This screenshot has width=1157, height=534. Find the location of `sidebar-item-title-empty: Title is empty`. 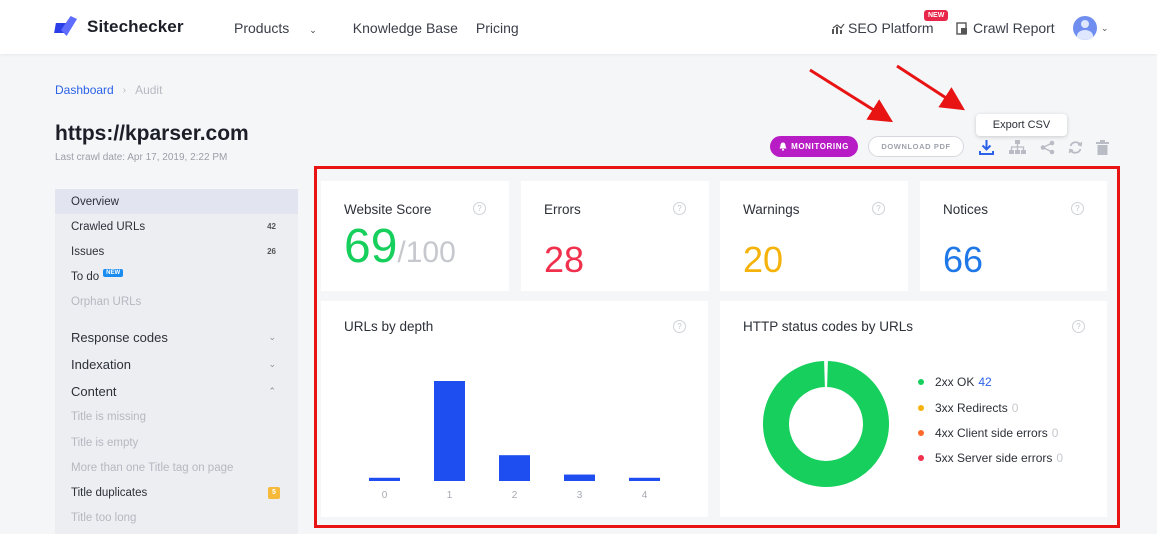

sidebar-item-title-empty: Title is empty is located at coordinates (176, 442).